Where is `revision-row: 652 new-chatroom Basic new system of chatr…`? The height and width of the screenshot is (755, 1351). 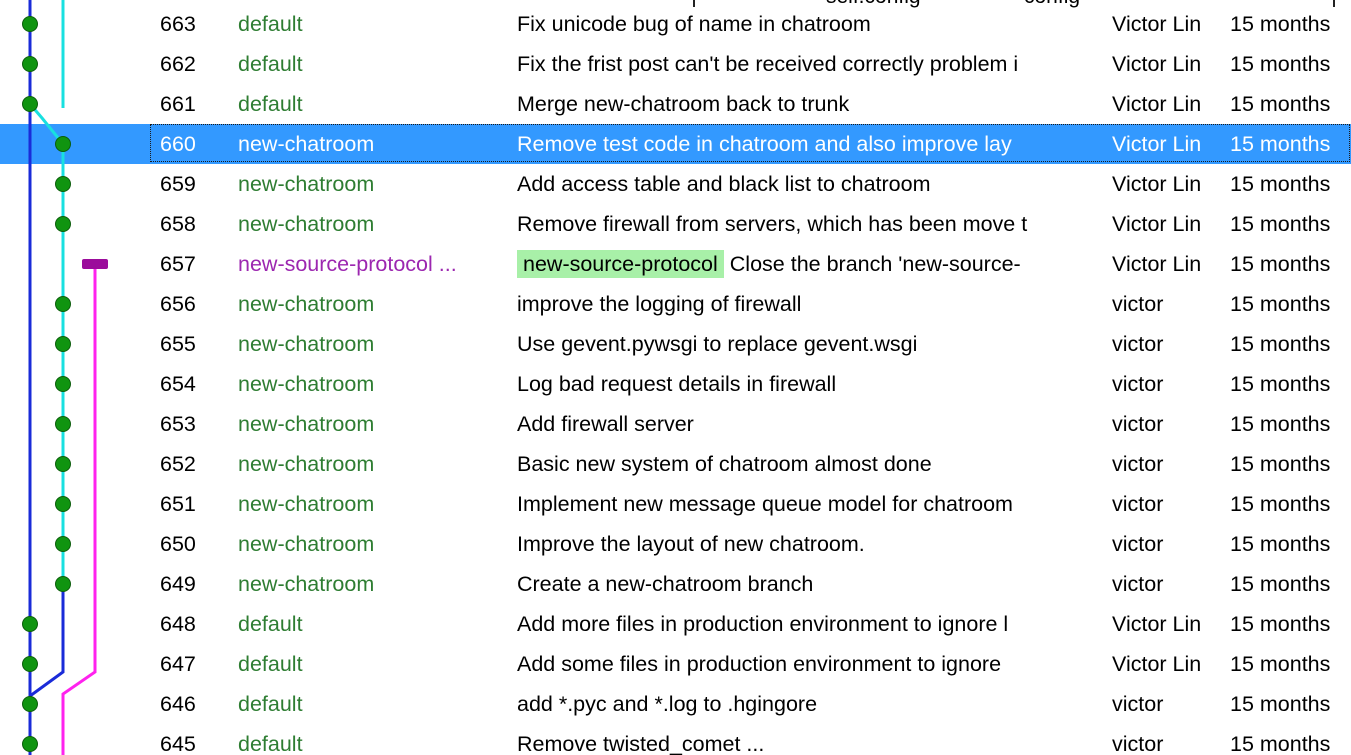
revision-row: 652 new-chatroom Basic new system of chatr… is located at coordinates (675, 464).